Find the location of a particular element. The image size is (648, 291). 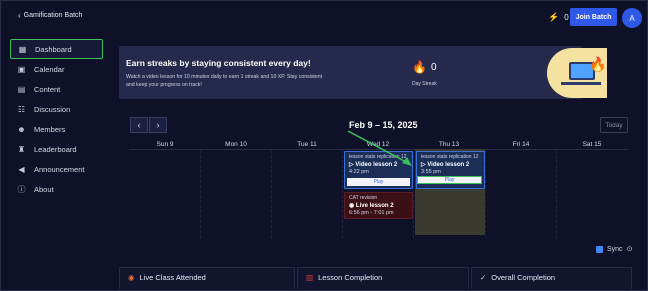

xp-counter: ⚡ 0 is located at coordinates (558, 17).